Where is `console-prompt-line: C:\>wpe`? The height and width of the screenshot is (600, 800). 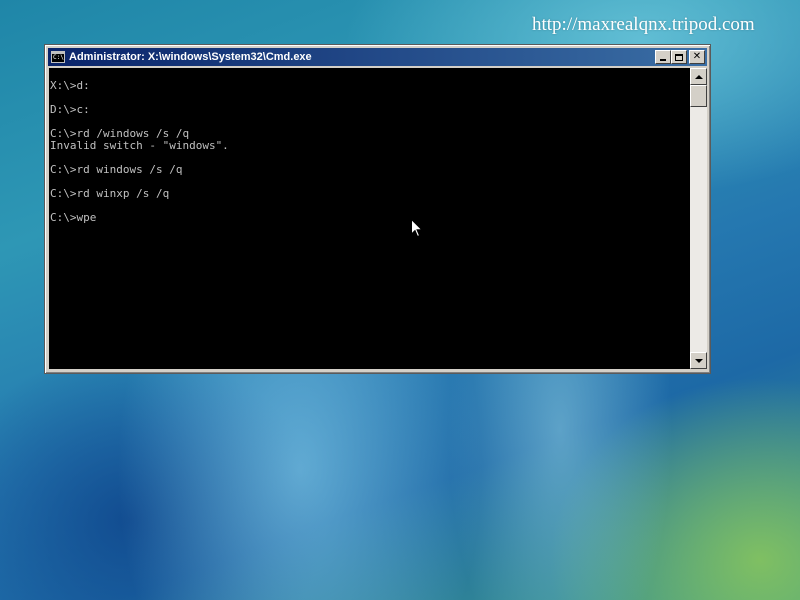 console-prompt-line: C:\>wpe is located at coordinates (73, 217).